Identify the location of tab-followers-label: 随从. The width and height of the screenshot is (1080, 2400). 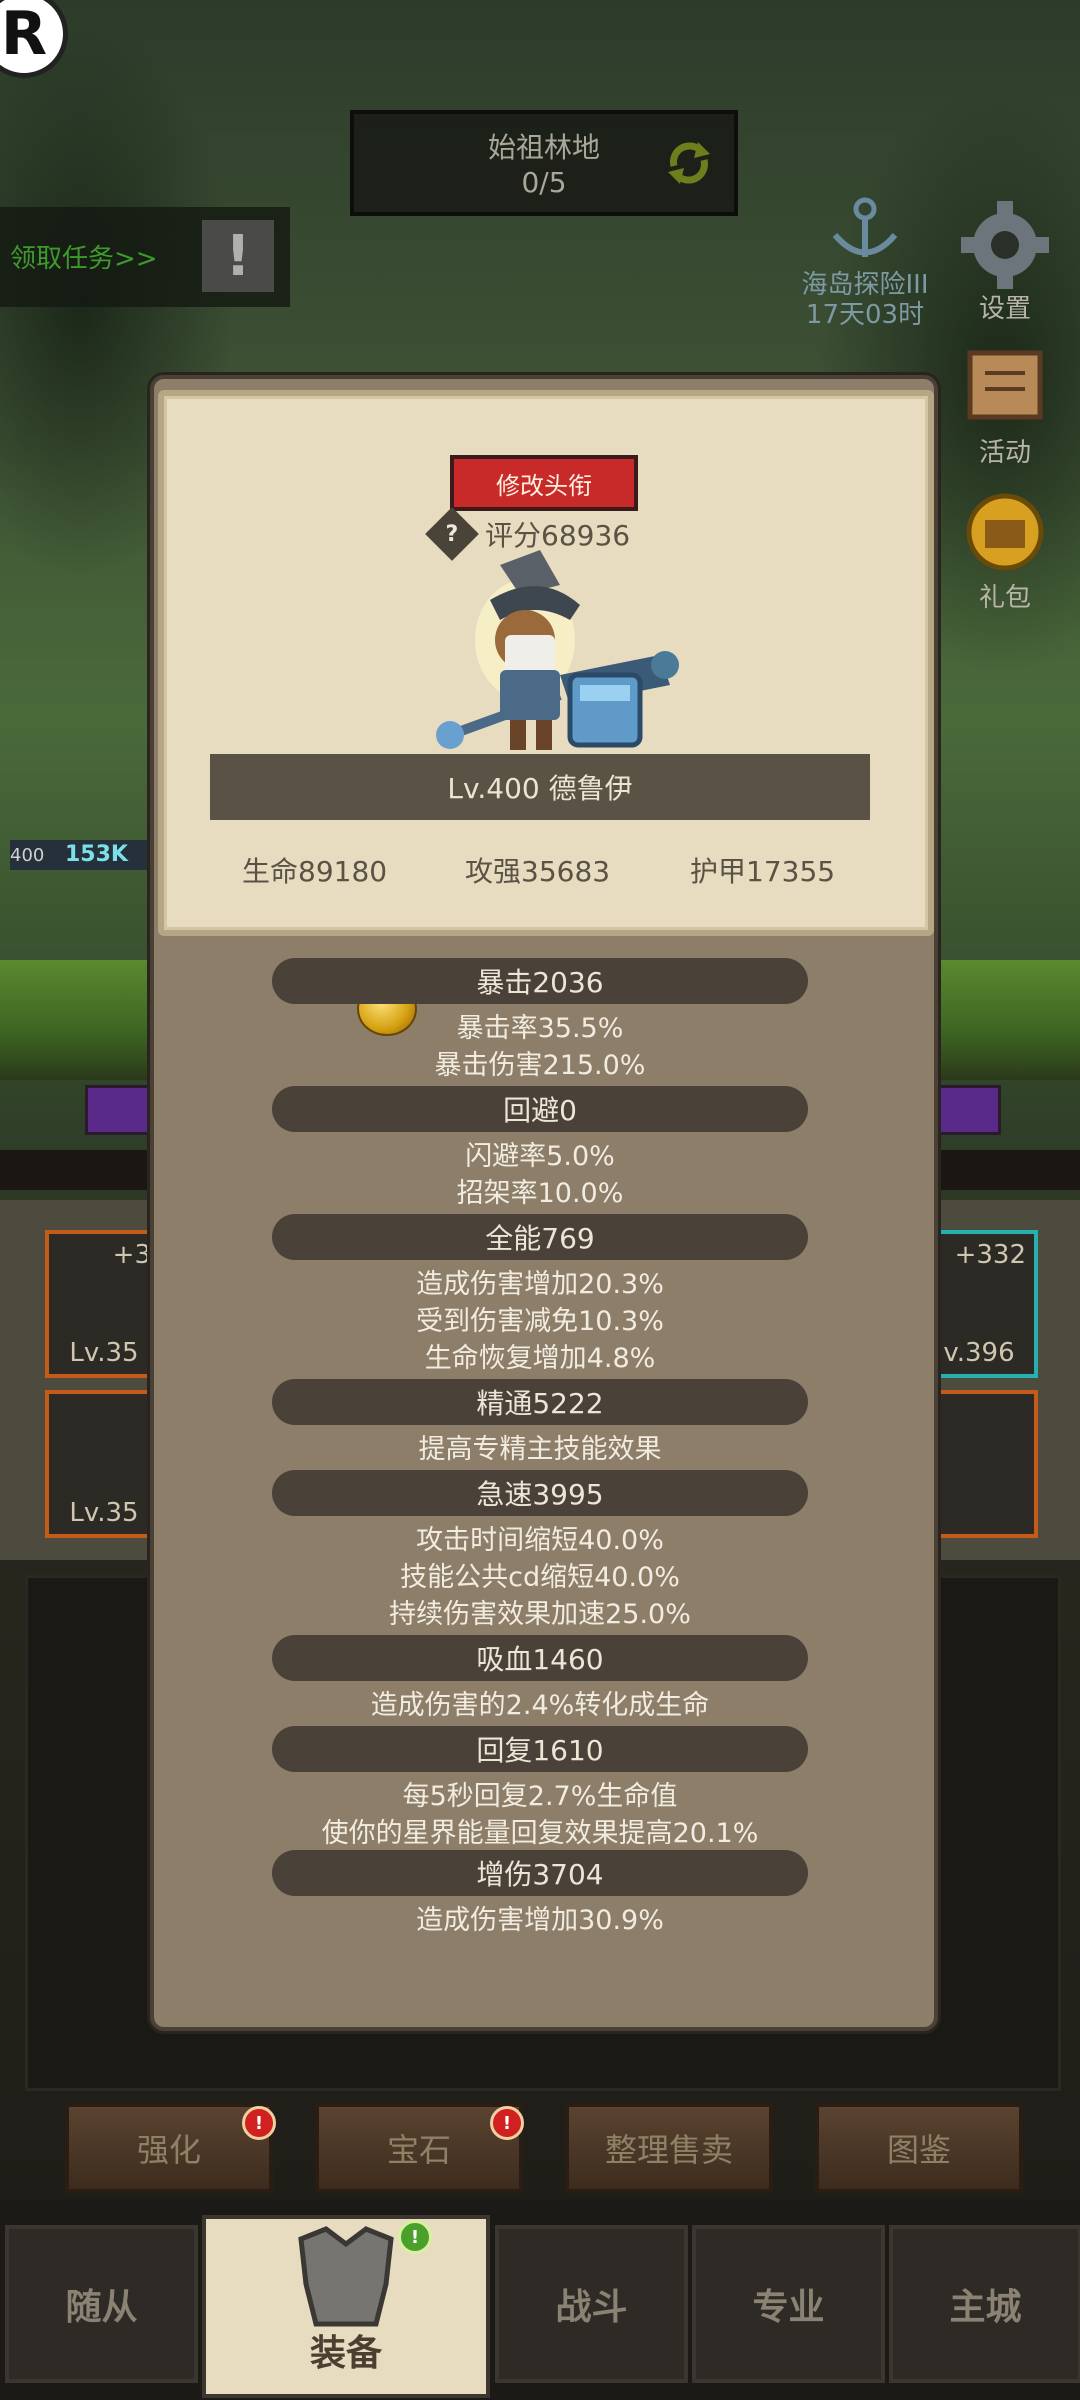
(101, 2307).